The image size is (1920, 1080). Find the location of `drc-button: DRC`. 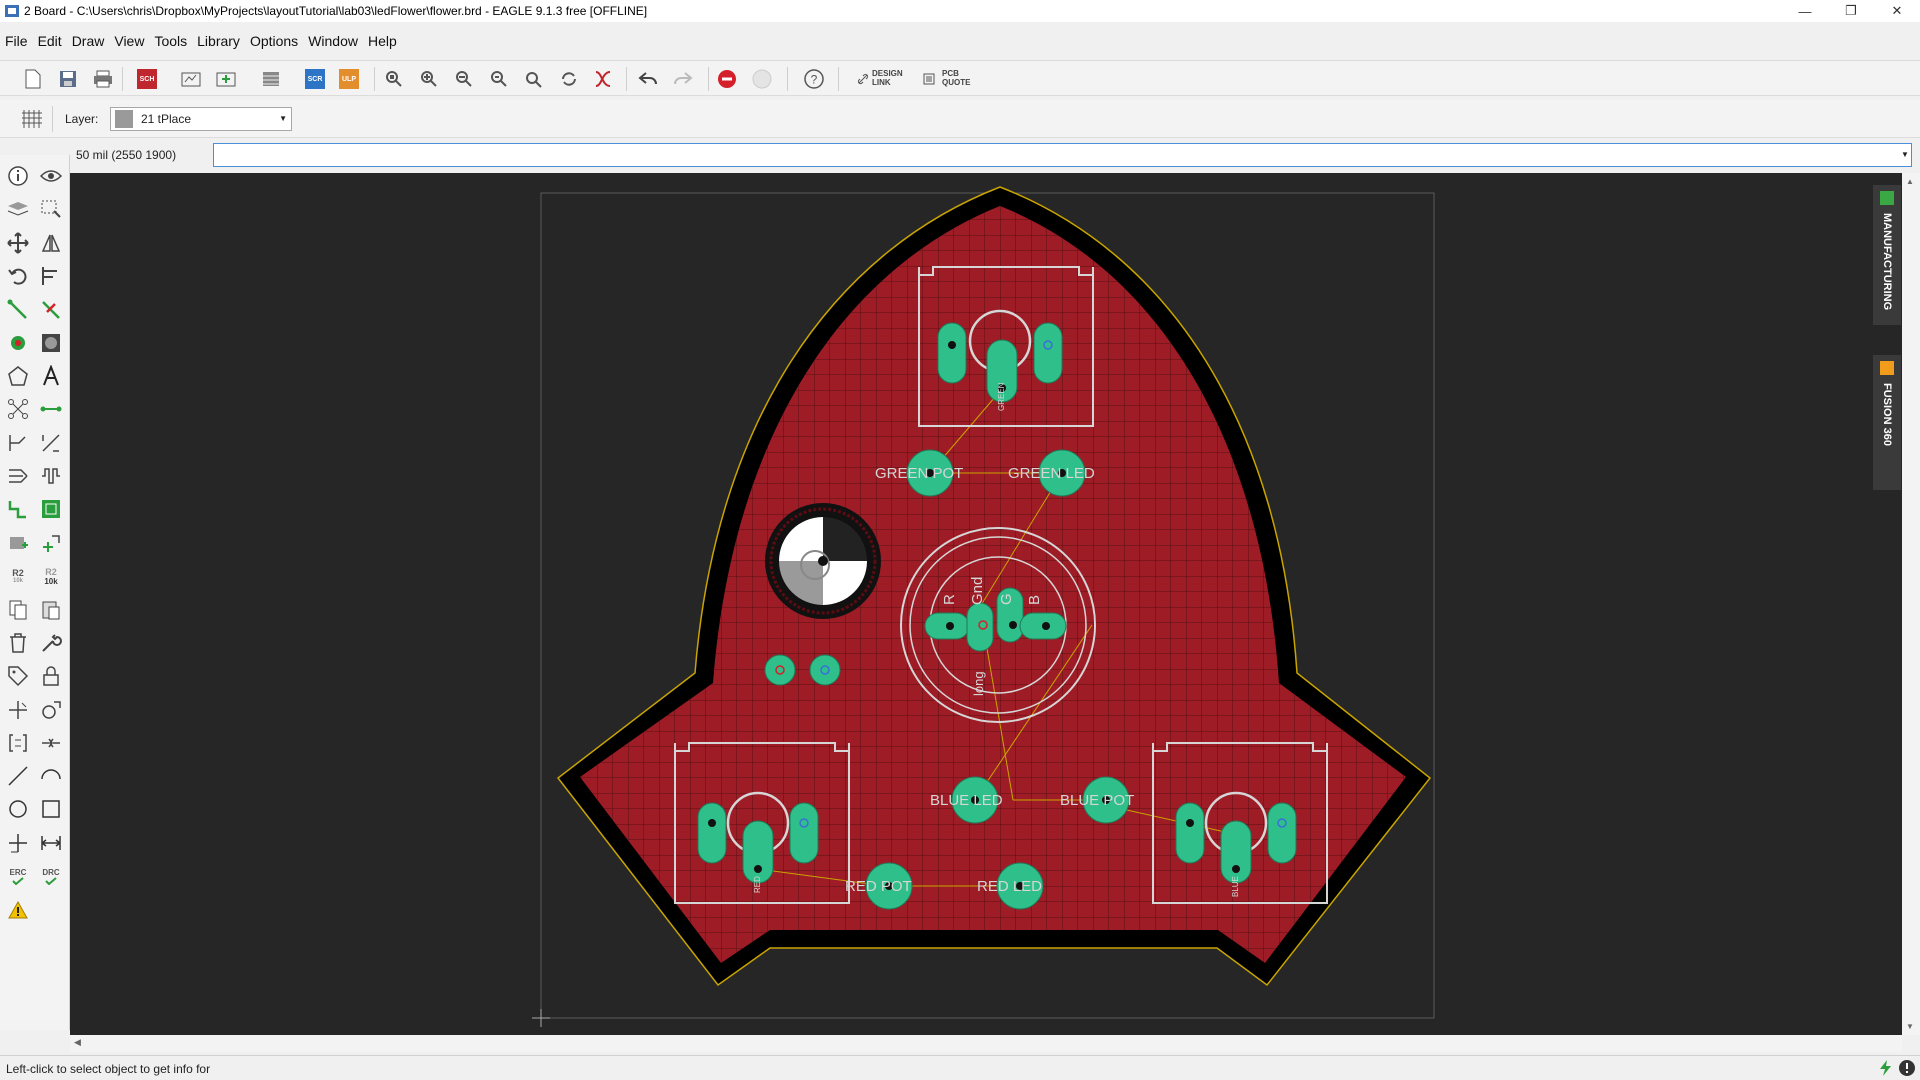

drc-button: DRC is located at coordinates (51, 876).